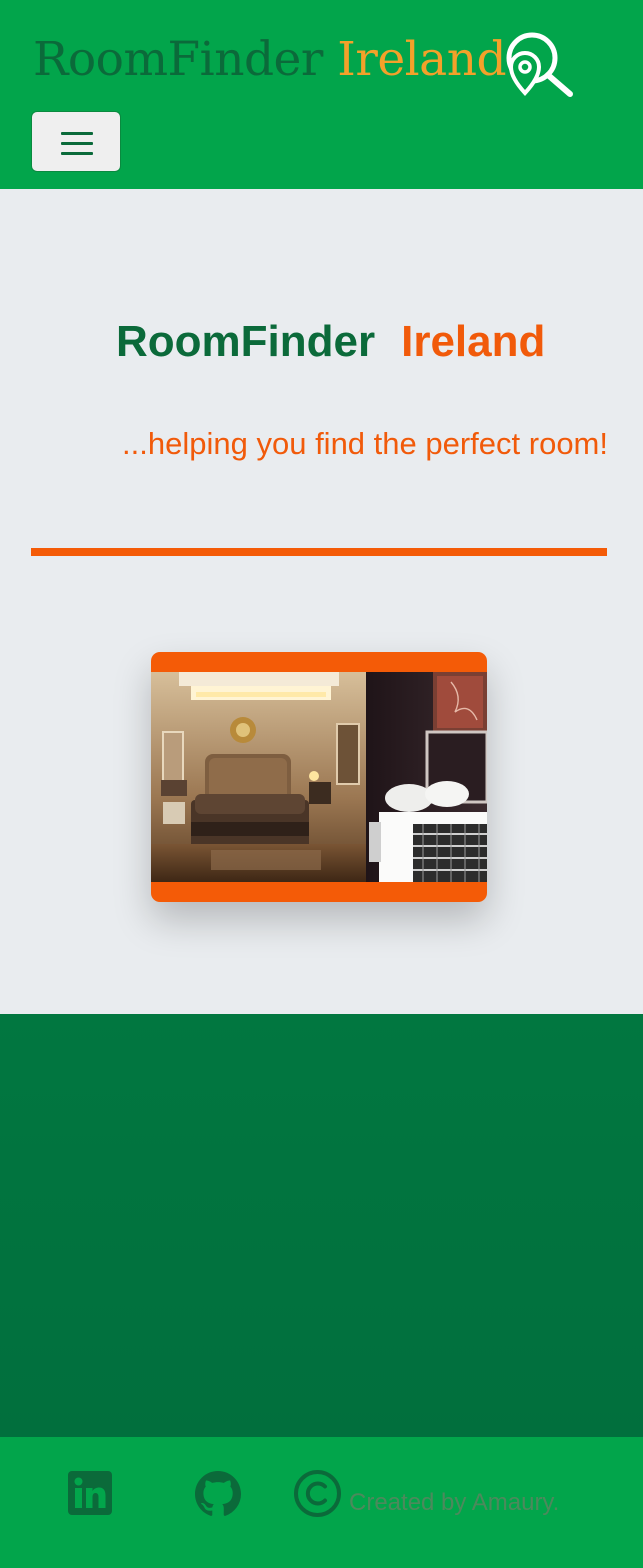 Image resolution: width=643 pixels, height=1568 pixels. I want to click on github-link, so click(218, 1496).